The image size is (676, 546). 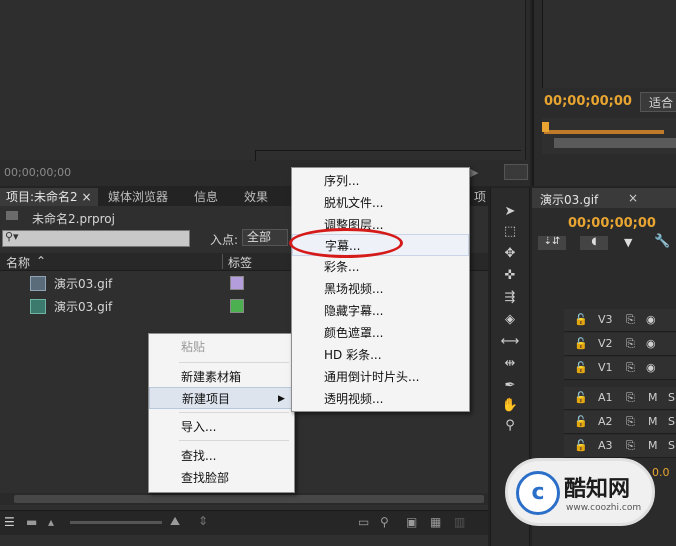 What do you see at coordinates (510, 406) in the screenshot?
I see `hand-tool-icon: ✋` at bounding box center [510, 406].